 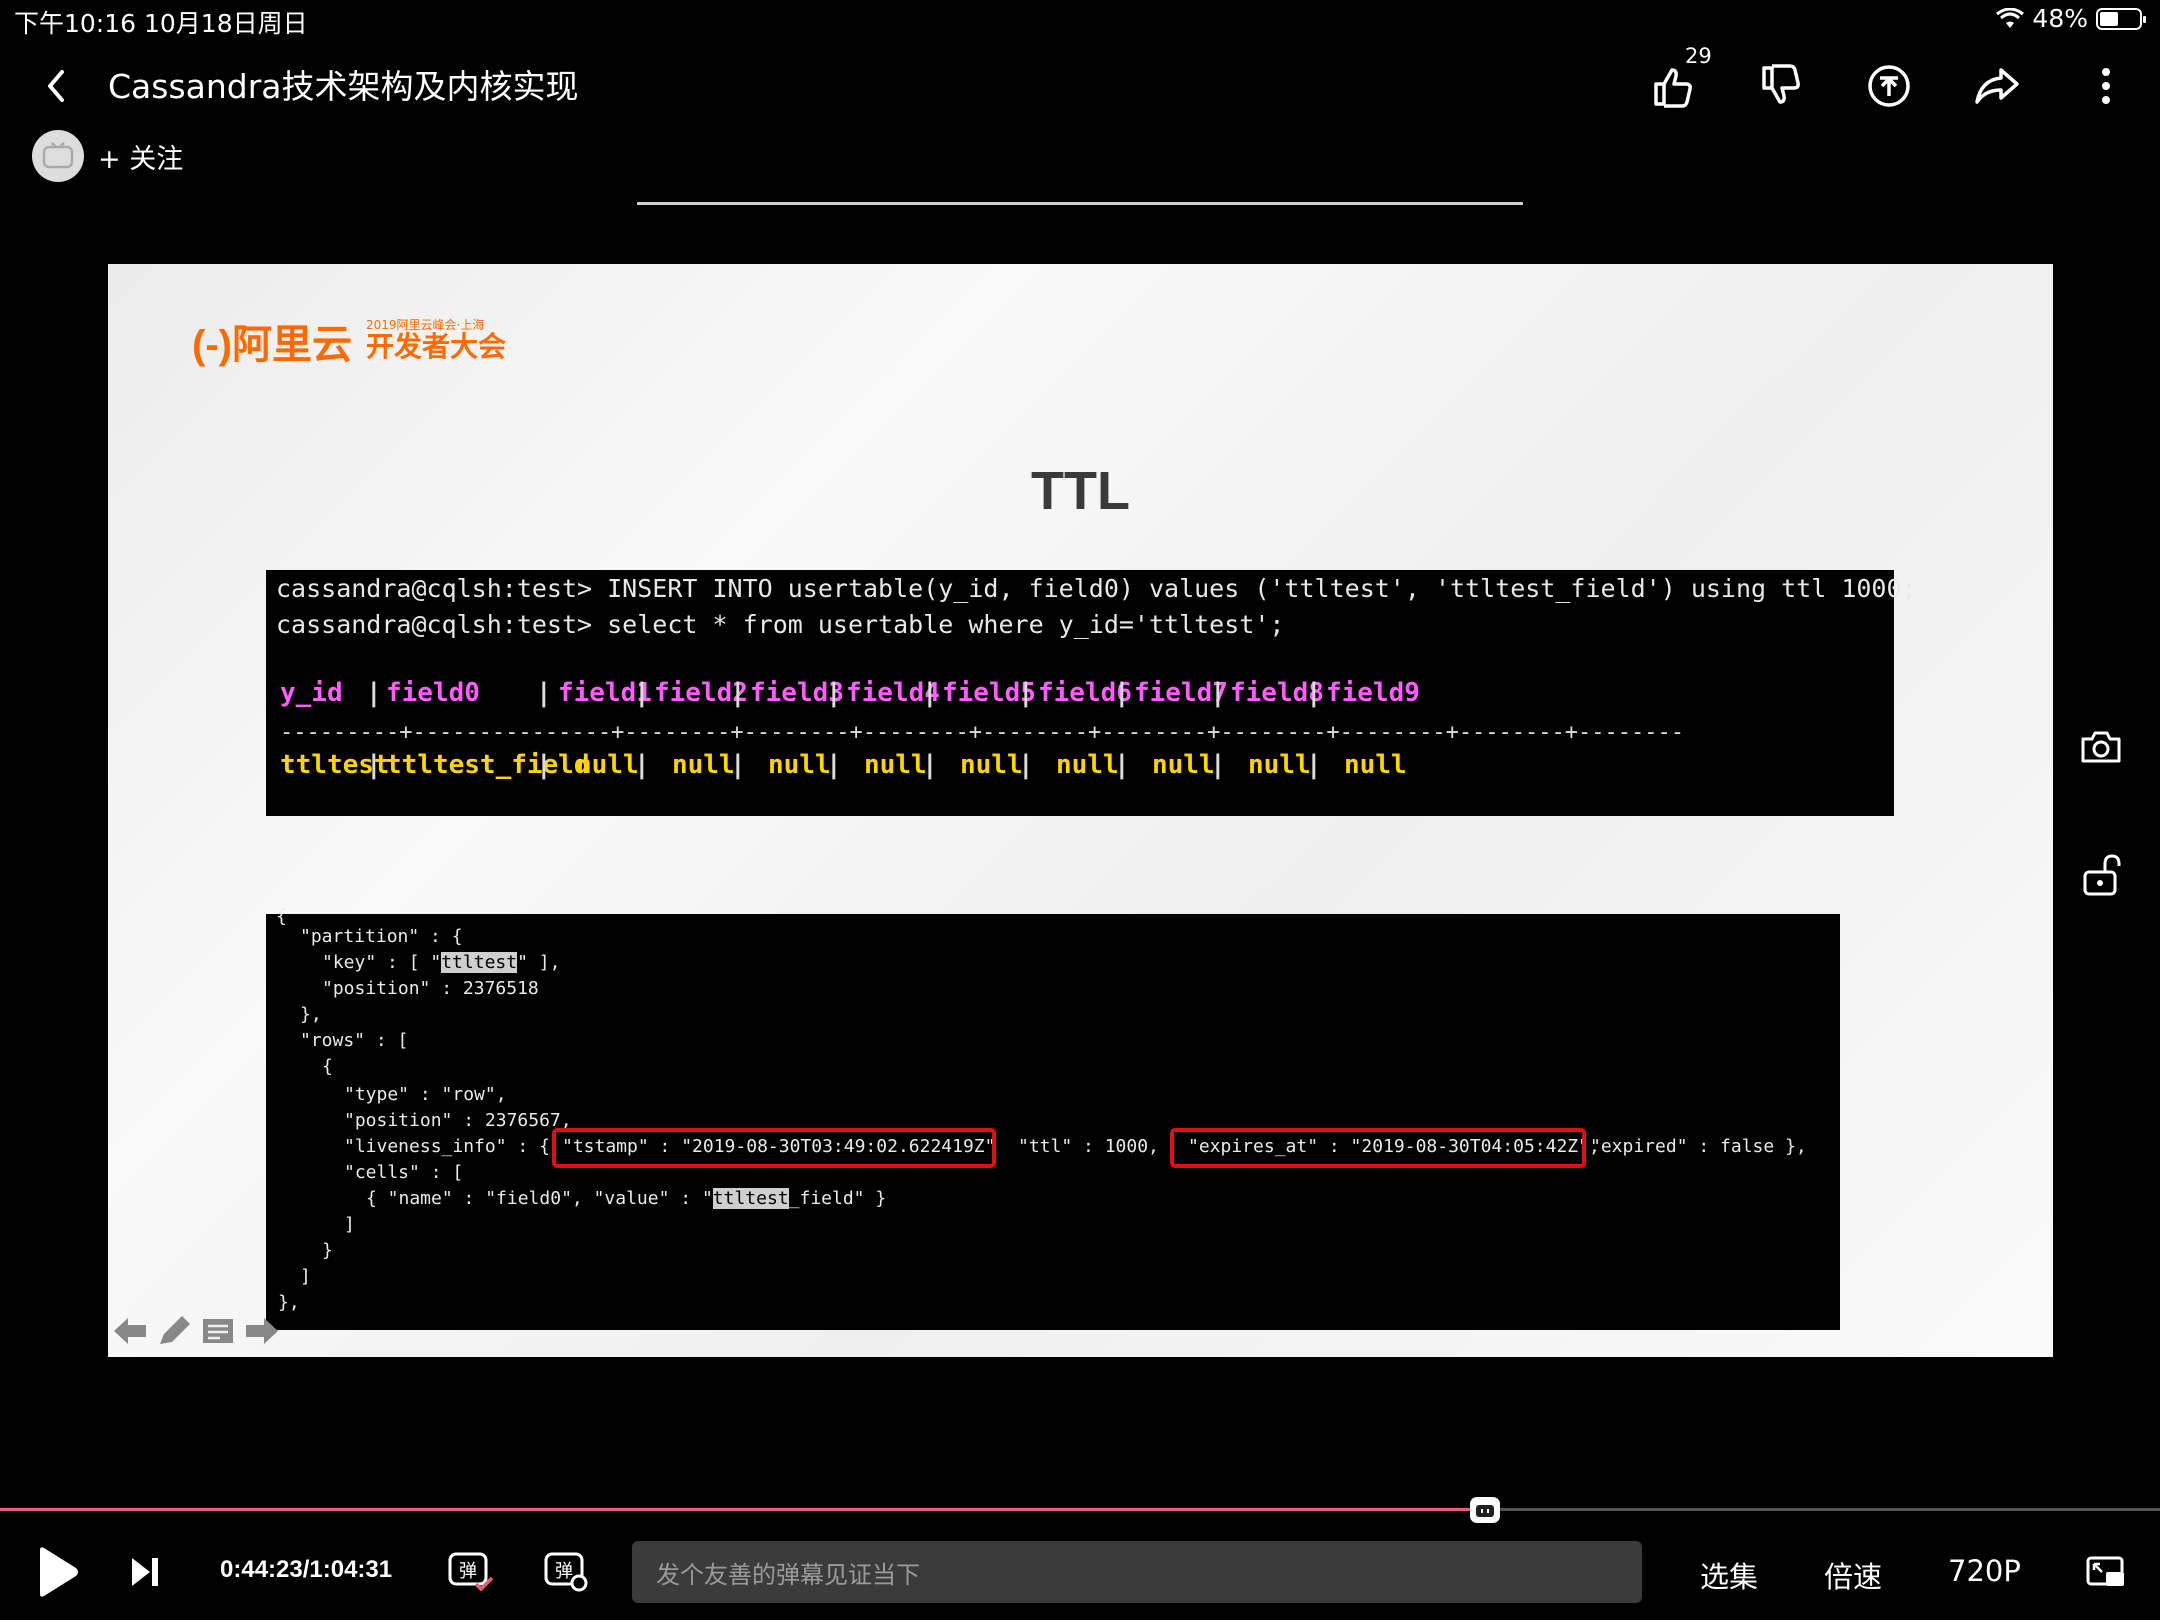 What do you see at coordinates (1729, 1575) in the screenshot?
I see `select-episode-button: 选集` at bounding box center [1729, 1575].